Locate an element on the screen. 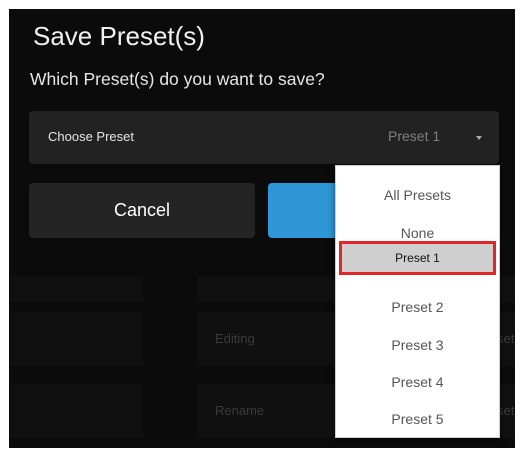  choose-preset-label: Choose Preset is located at coordinates (91, 136).